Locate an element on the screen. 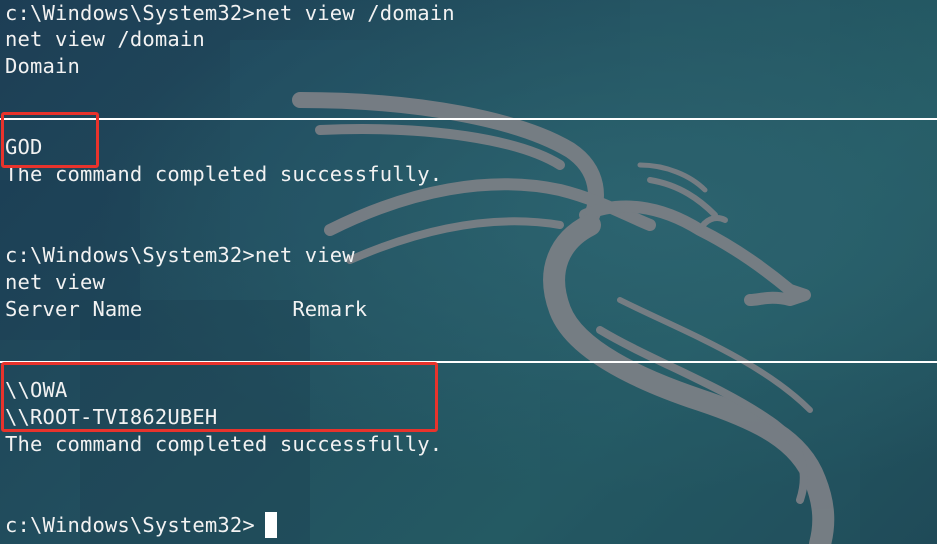 The width and height of the screenshot is (937, 544). command-prompt-line: c:\Windows\System32>net view is located at coordinates (180, 255).